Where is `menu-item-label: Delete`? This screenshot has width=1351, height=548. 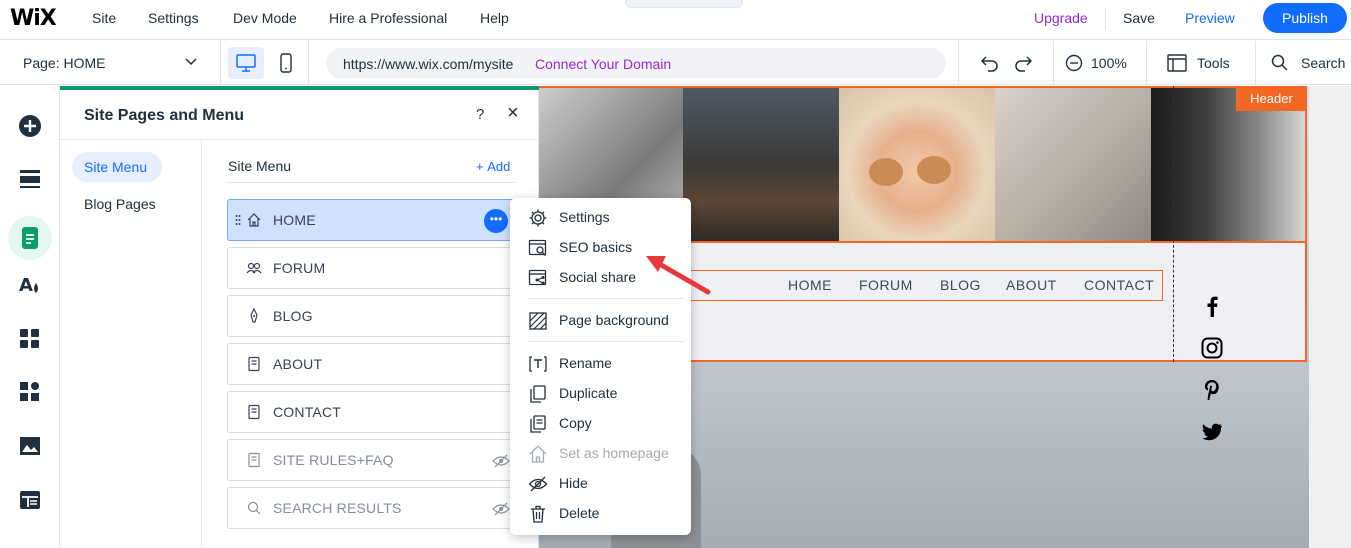
menu-item-label: Delete is located at coordinates (579, 513).